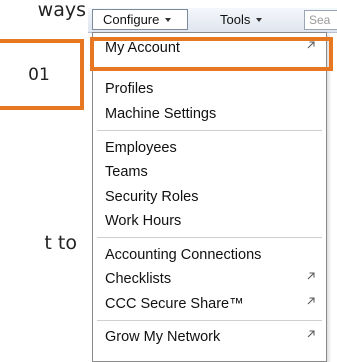  I want to click on menu-item-label: Employees, so click(141, 148).